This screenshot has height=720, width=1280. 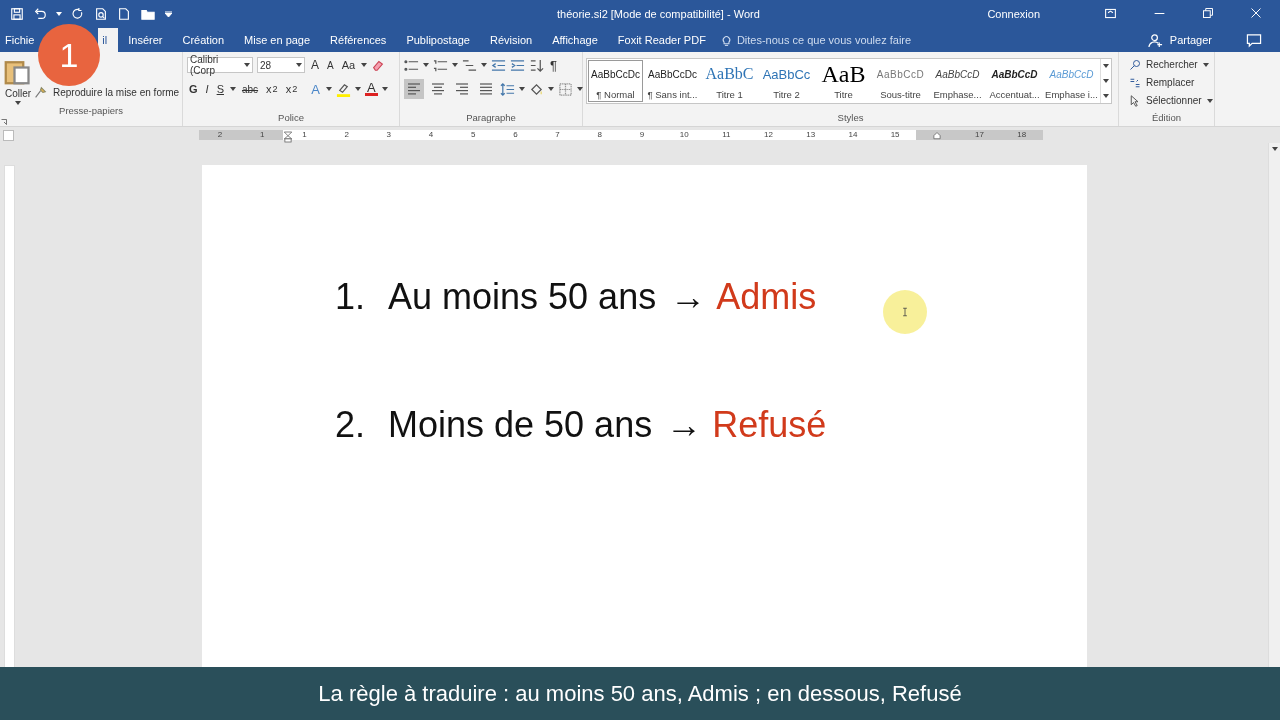 I want to click on undo-icon, so click(x=40, y=13).